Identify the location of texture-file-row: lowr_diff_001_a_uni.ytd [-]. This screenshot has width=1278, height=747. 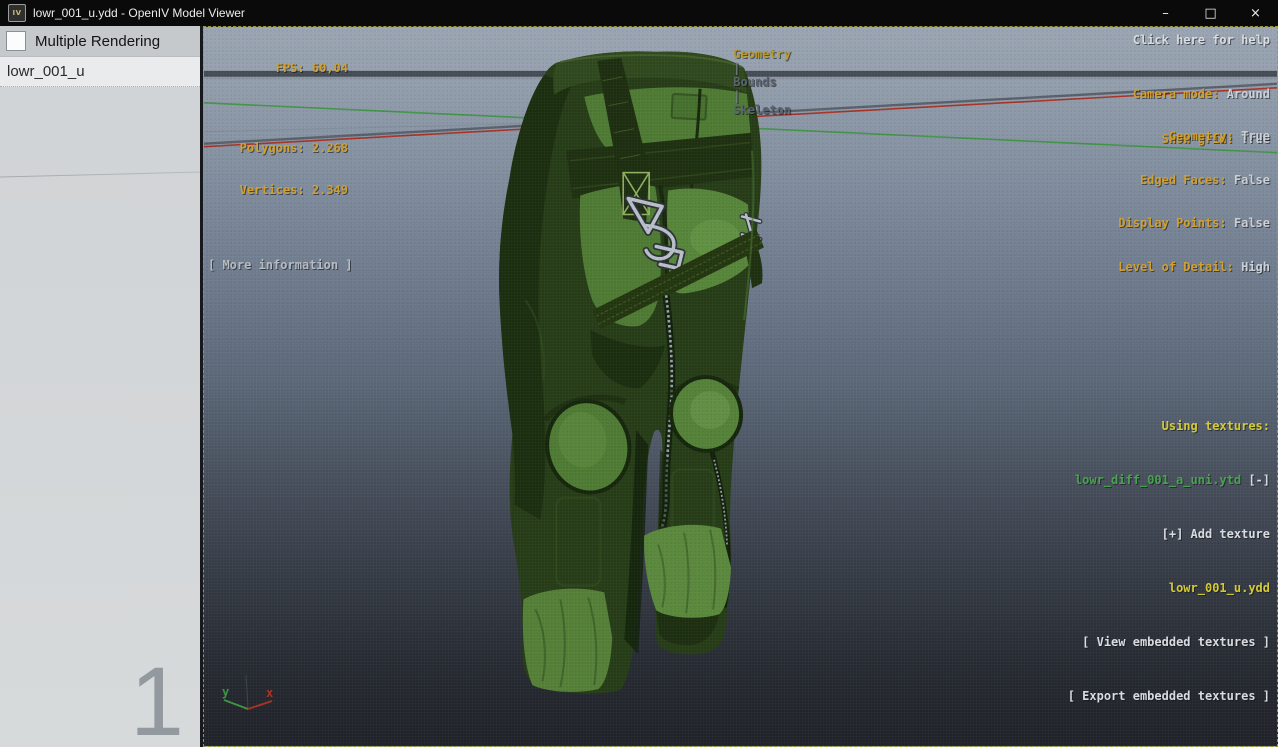
(1169, 480).